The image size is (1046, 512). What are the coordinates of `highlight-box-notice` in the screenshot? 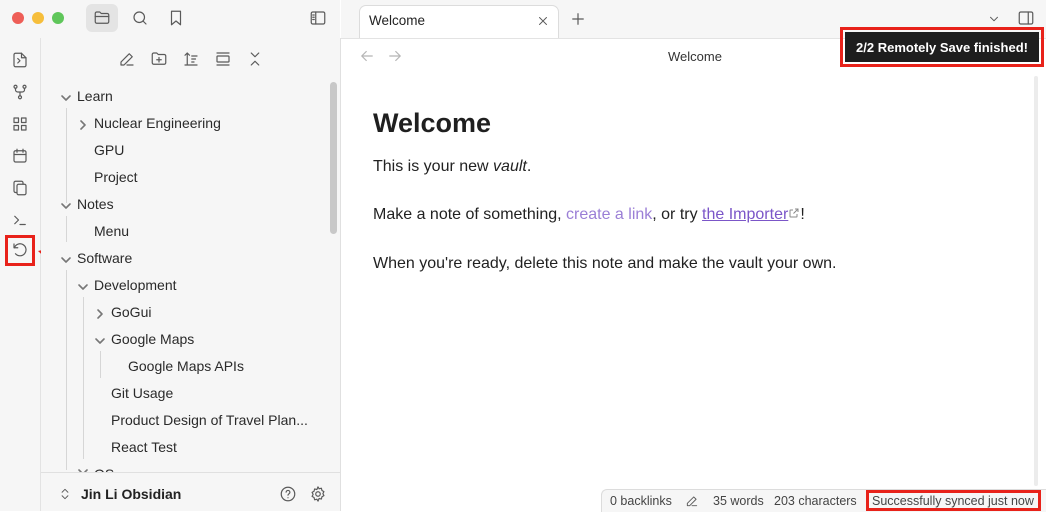 It's located at (942, 47).